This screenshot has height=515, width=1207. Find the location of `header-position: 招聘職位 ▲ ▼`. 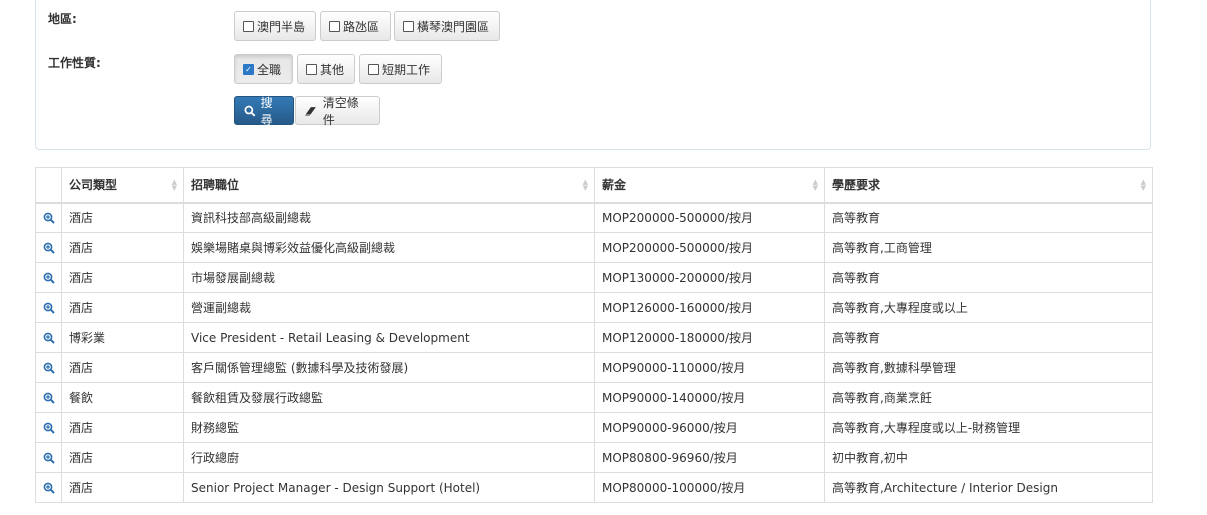

header-position: 招聘職位 ▲ ▼ is located at coordinates (389, 185).